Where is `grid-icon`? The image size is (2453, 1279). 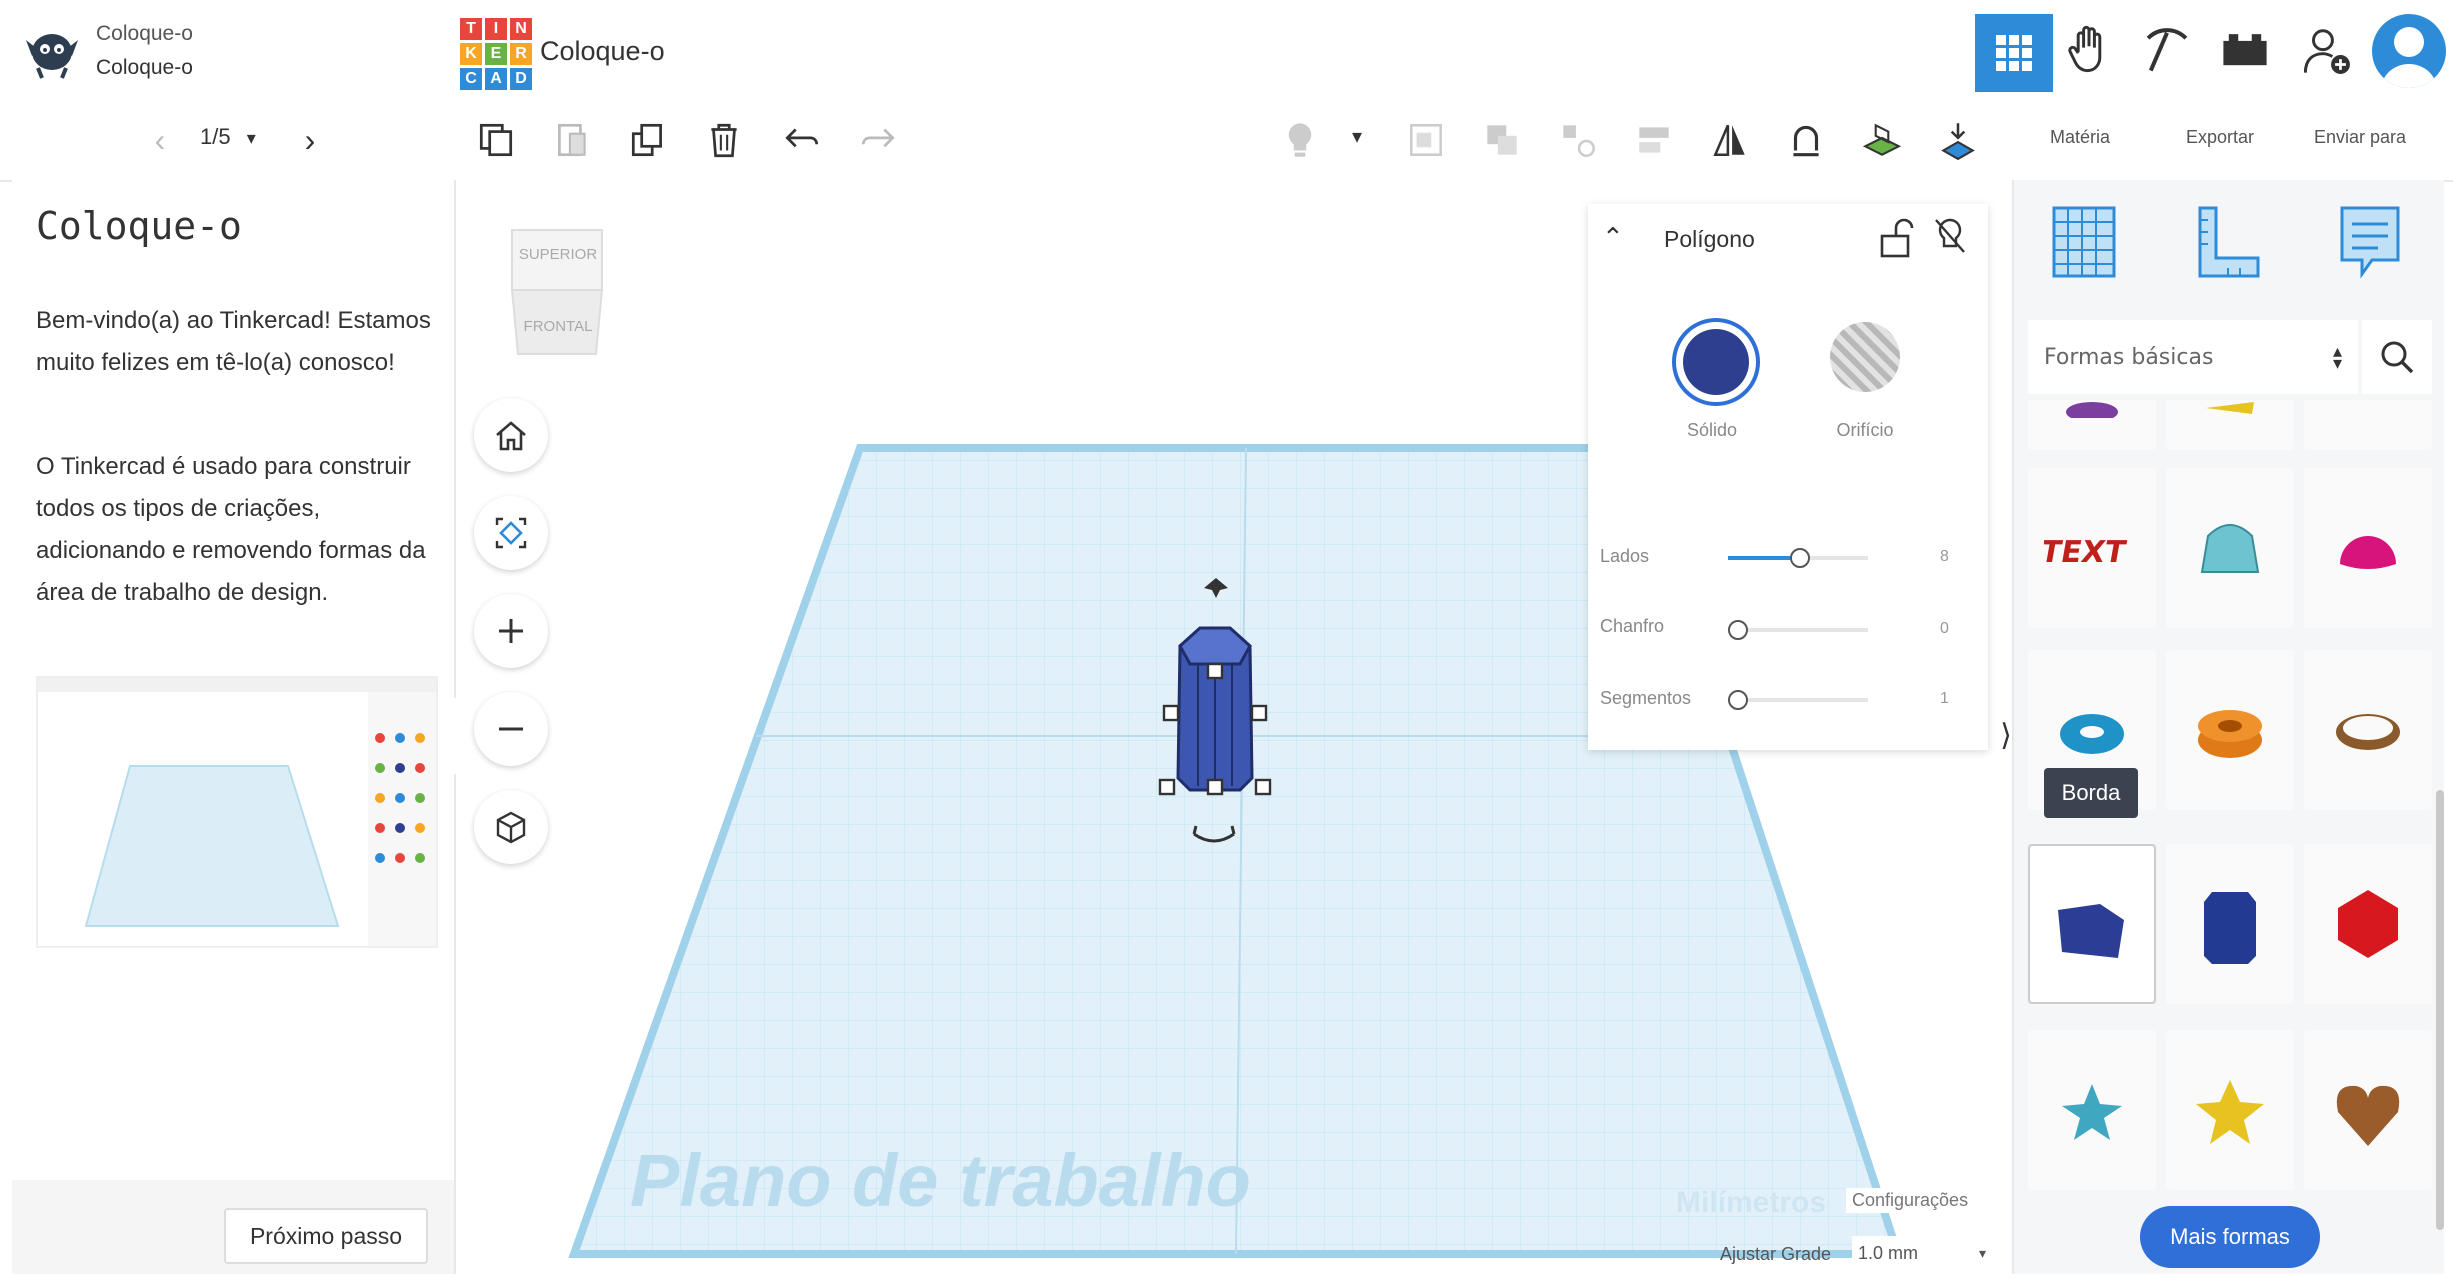
grid-icon is located at coordinates (2014, 53).